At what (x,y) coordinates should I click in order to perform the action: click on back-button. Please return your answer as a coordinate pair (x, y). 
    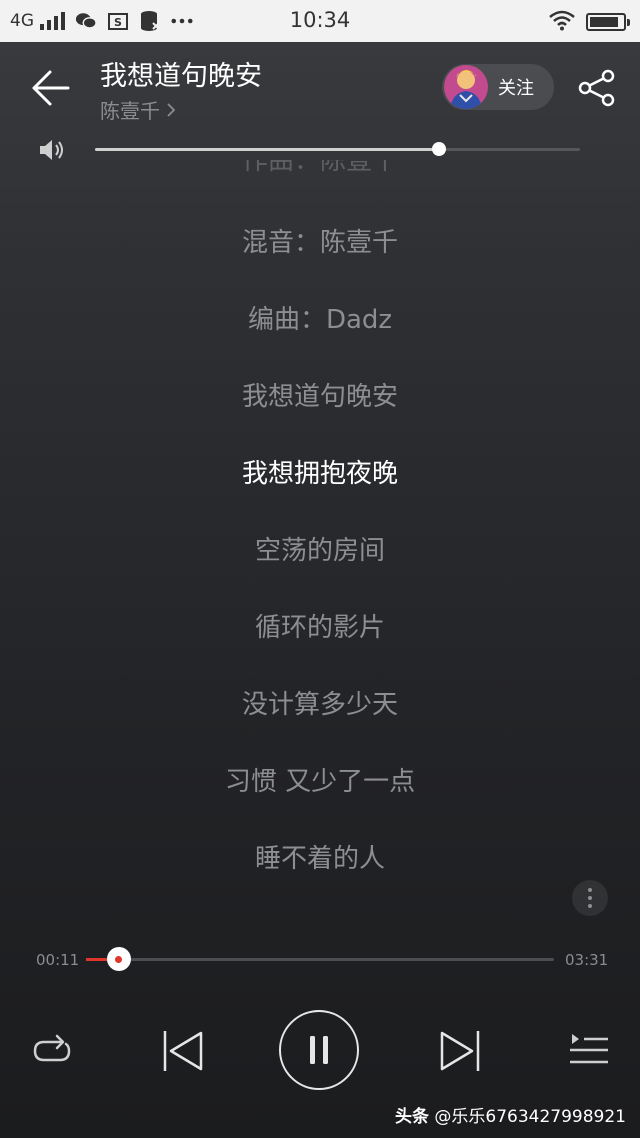
    Looking at the image, I should click on (50, 88).